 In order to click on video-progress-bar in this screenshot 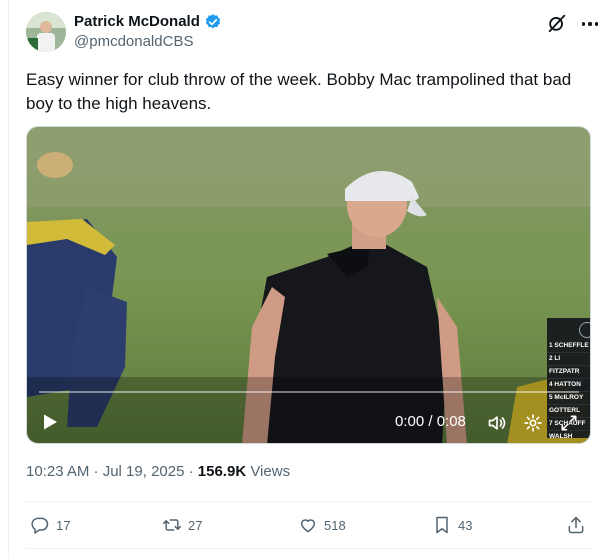, I will do `click(309, 392)`.